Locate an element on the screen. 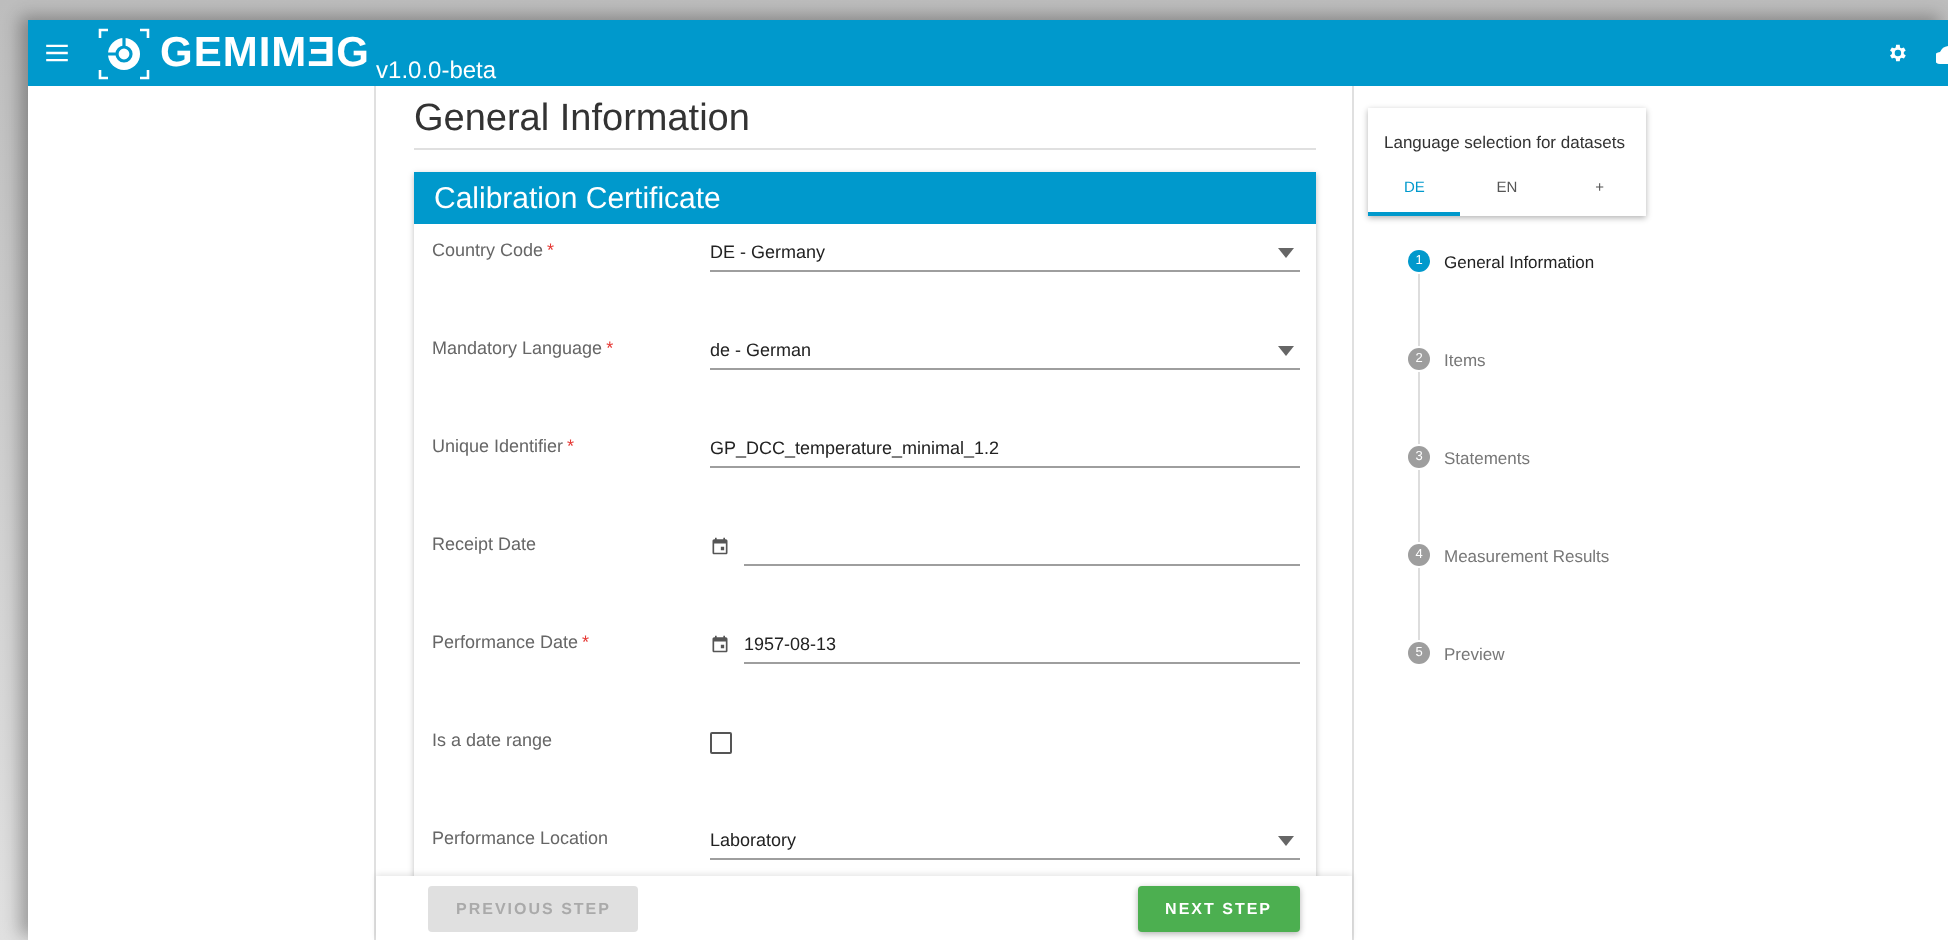  step-label: Measurement Results is located at coordinates (1527, 555).